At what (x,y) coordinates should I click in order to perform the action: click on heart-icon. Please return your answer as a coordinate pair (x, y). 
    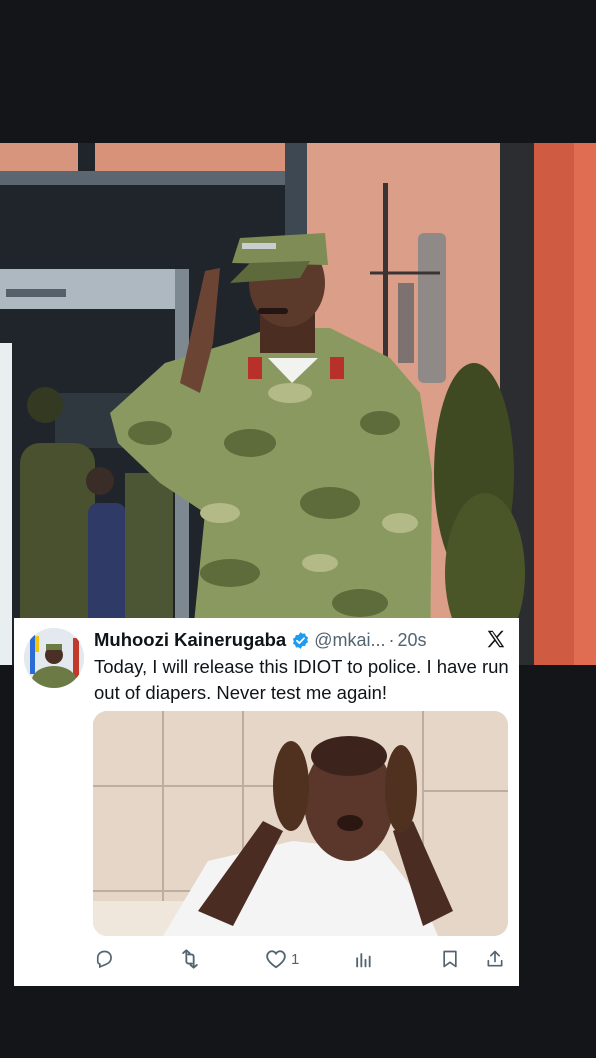
    Looking at the image, I should click on (276, 959).